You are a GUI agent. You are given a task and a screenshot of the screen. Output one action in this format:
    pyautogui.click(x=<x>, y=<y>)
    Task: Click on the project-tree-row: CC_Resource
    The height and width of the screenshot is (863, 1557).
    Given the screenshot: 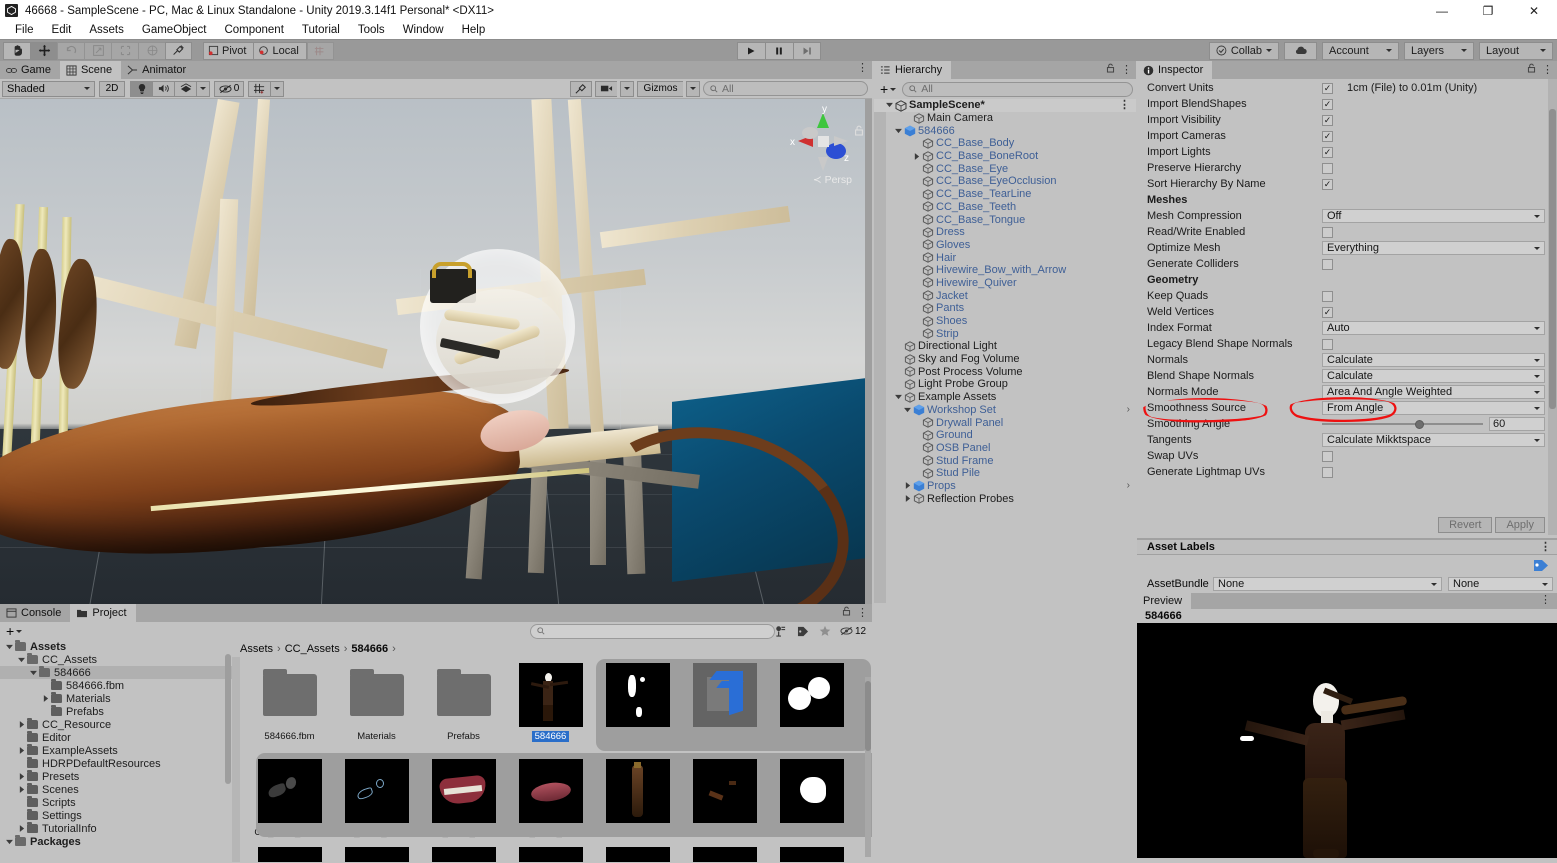 What is the action you would take?
    pyautogui.click(x=116, y=724)
    